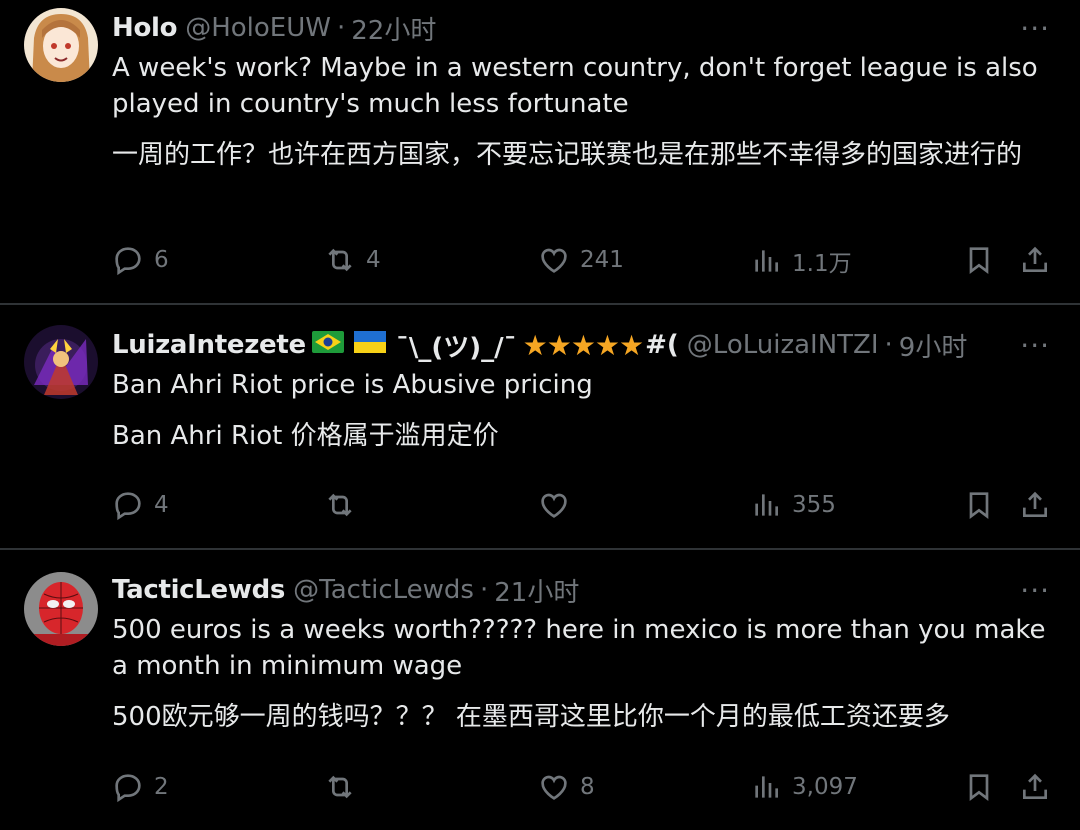  I want to click on tweet-actions: 2 8 3,097, so click(540, 791).